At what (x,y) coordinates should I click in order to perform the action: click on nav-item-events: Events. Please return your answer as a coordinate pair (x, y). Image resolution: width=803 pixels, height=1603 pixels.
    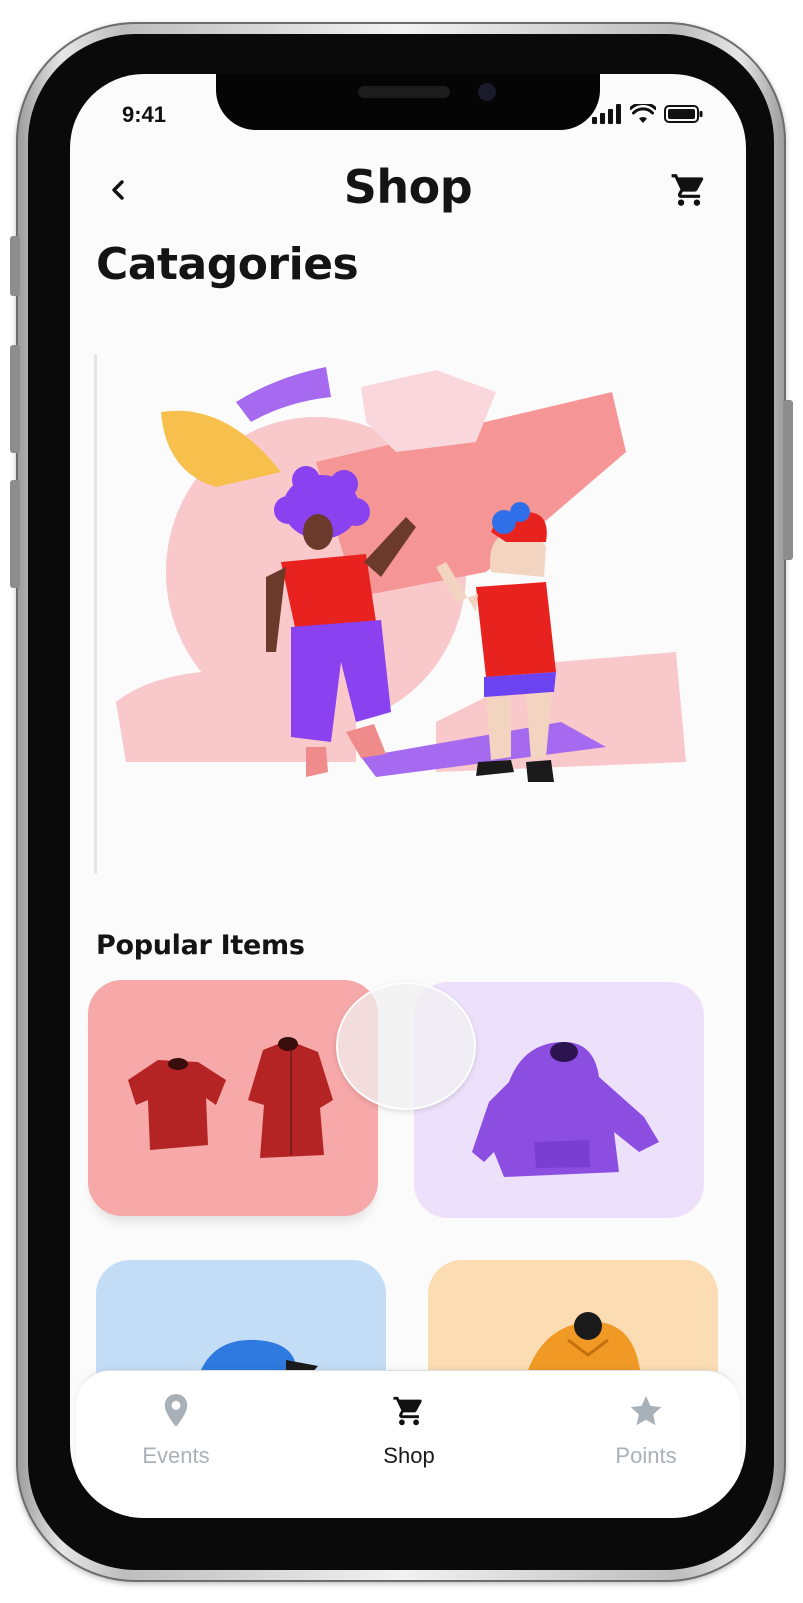
    Looking at the image, I should click on (176, 1438).